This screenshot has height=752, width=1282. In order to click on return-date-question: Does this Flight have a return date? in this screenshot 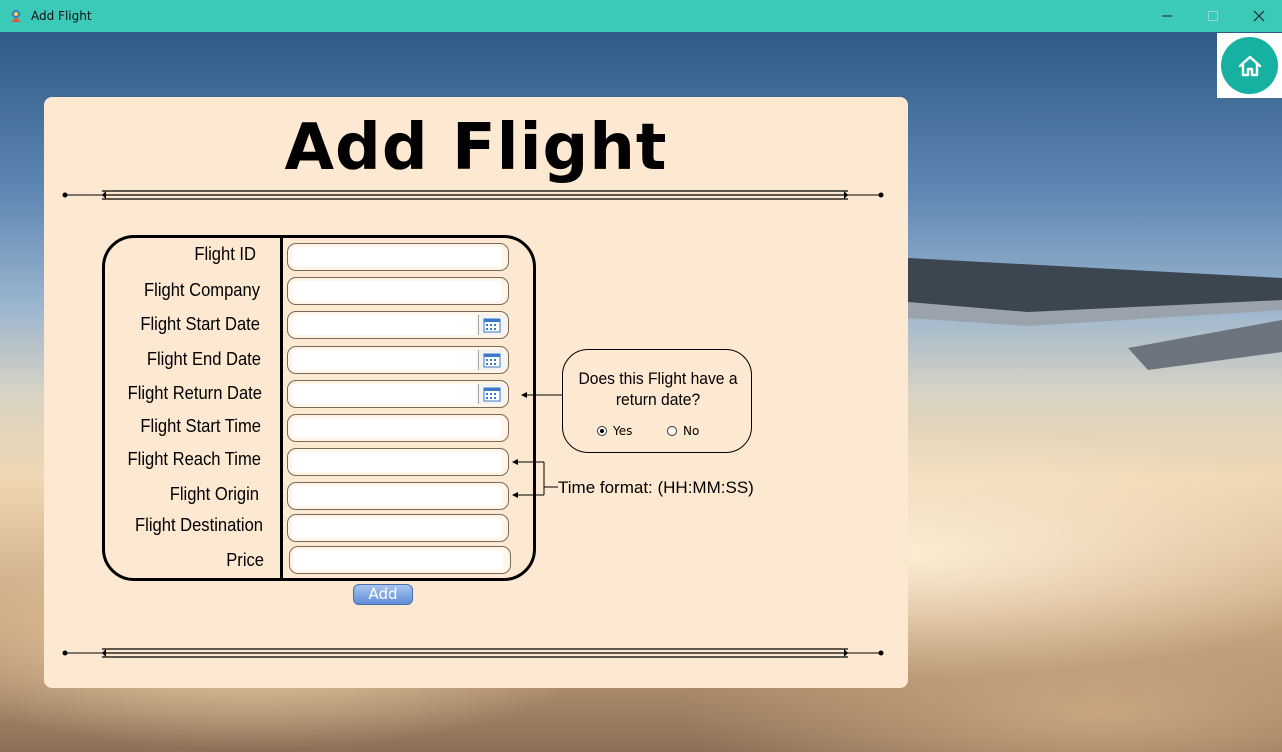, I will do `click(658, 389)`.